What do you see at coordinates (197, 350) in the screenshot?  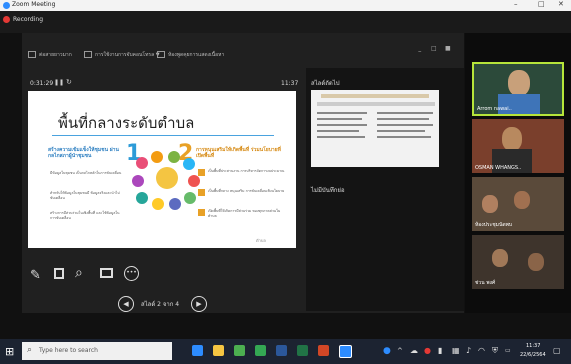 I see `edge-icon` at bounding box center [197, 350].